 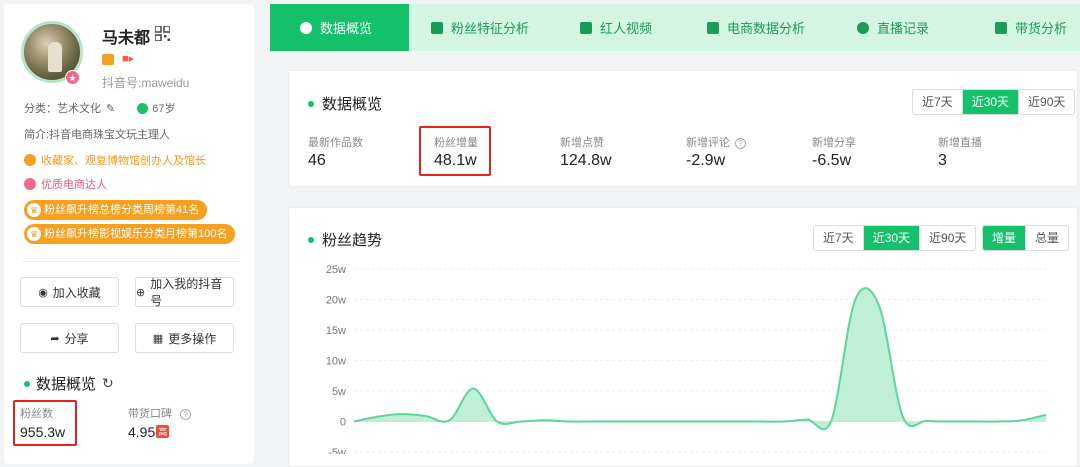 I want to click on add-my-douyin-button: ⊕ 加入我的抖音号, so click(x=184, y=292).